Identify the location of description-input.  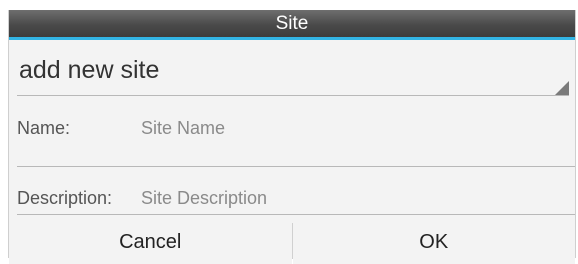
(351, 198).